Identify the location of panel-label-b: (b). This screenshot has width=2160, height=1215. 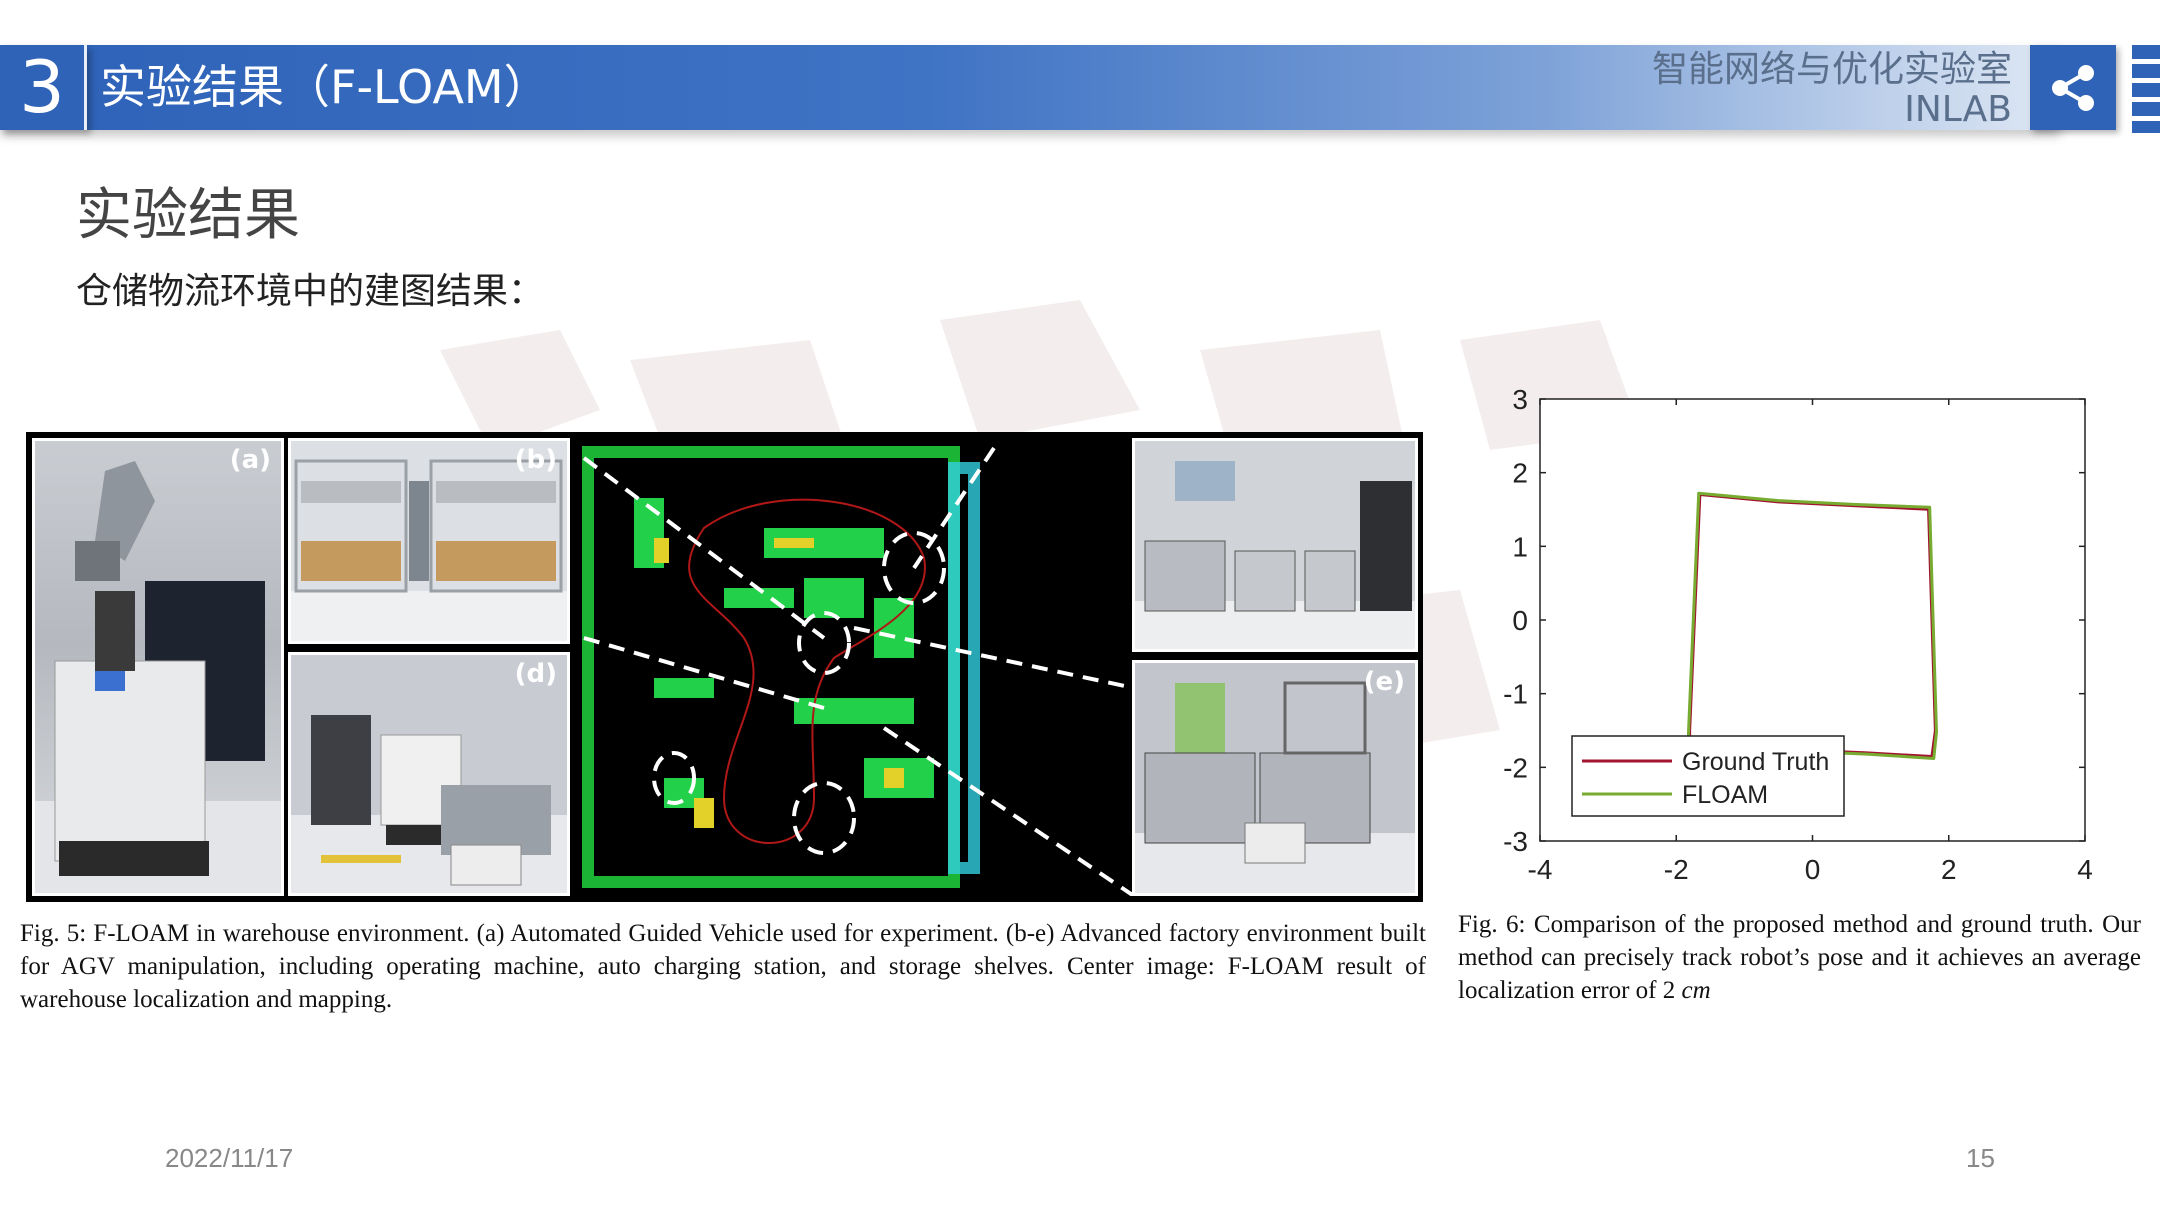
(535, 460).